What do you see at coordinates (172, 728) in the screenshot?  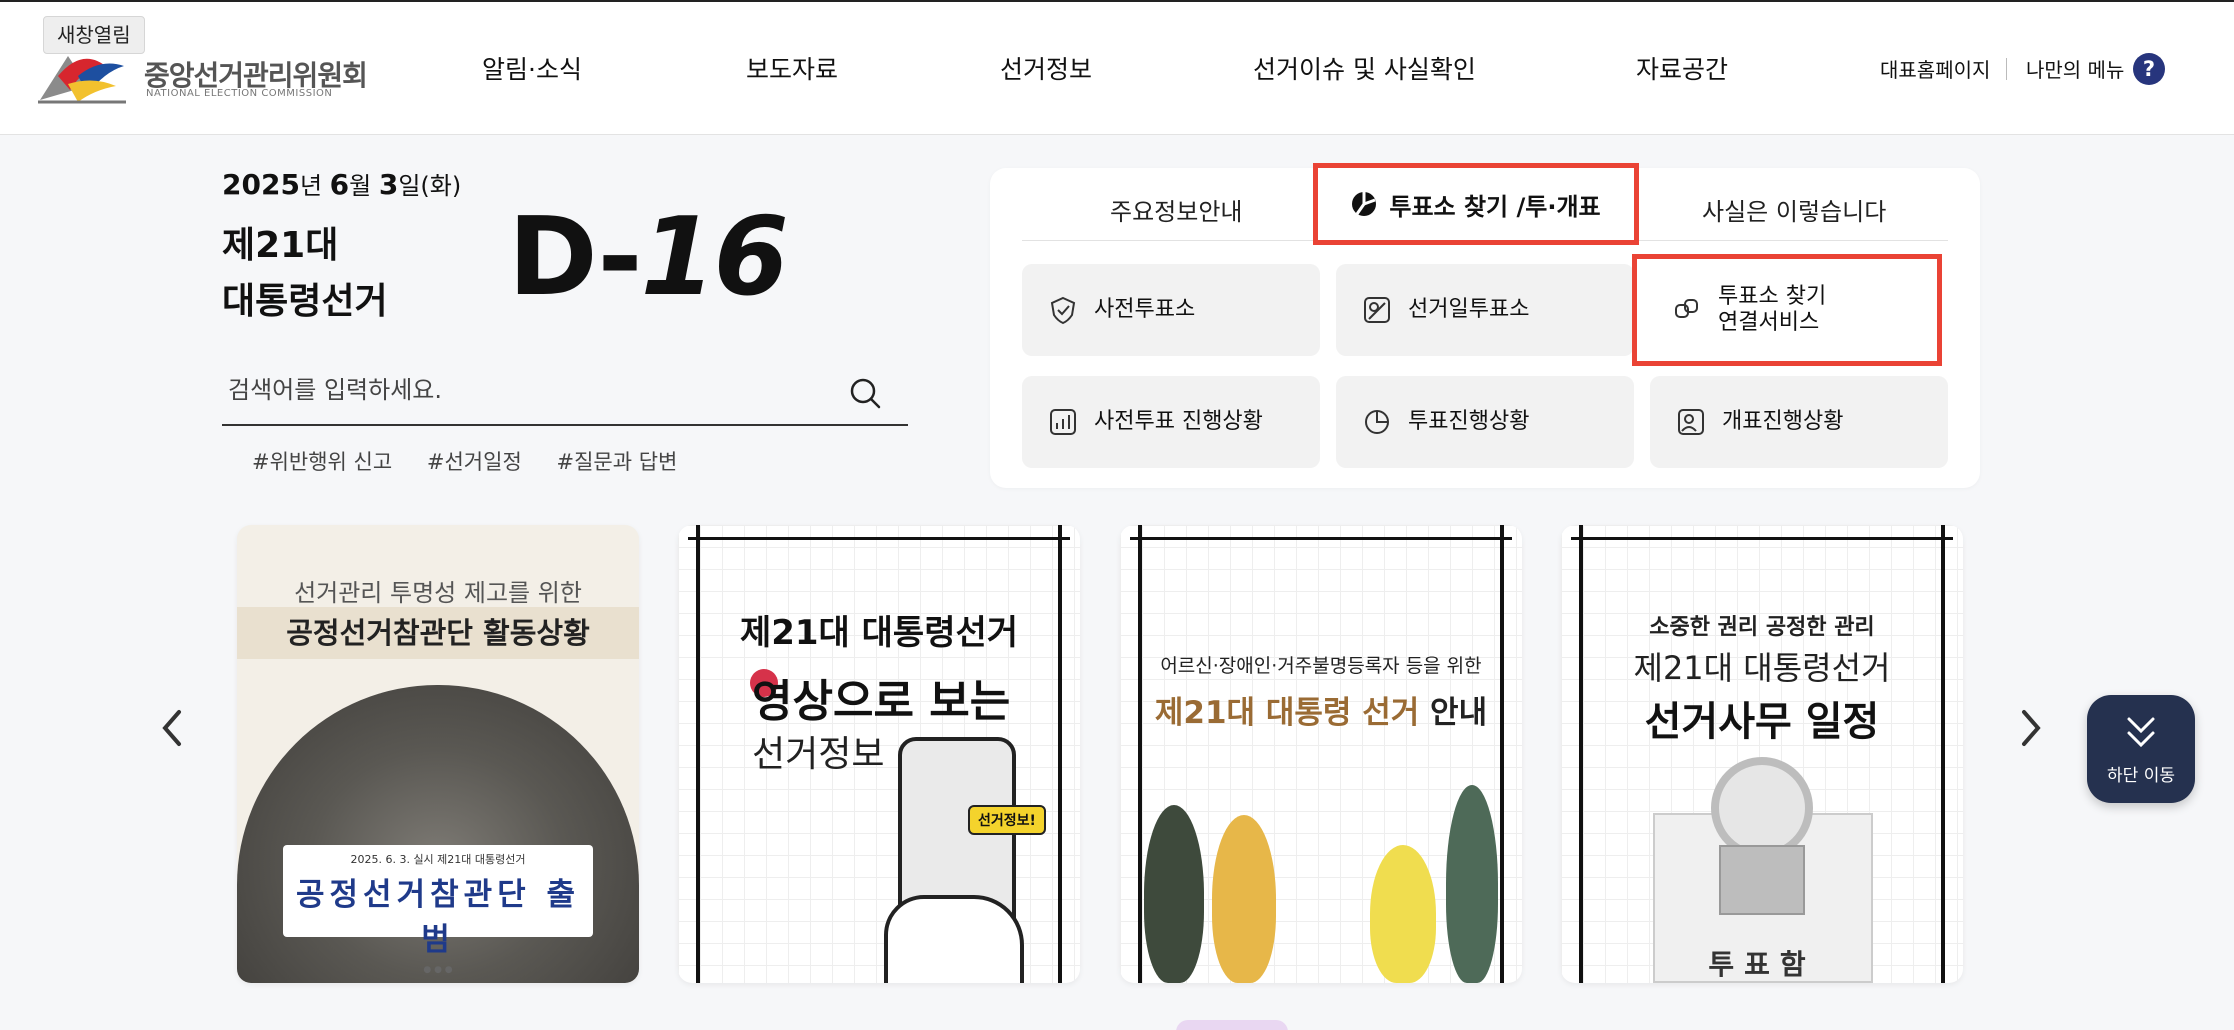 I see `carousel-prev-chevron-left-icon` at bounding box center [172, 728].